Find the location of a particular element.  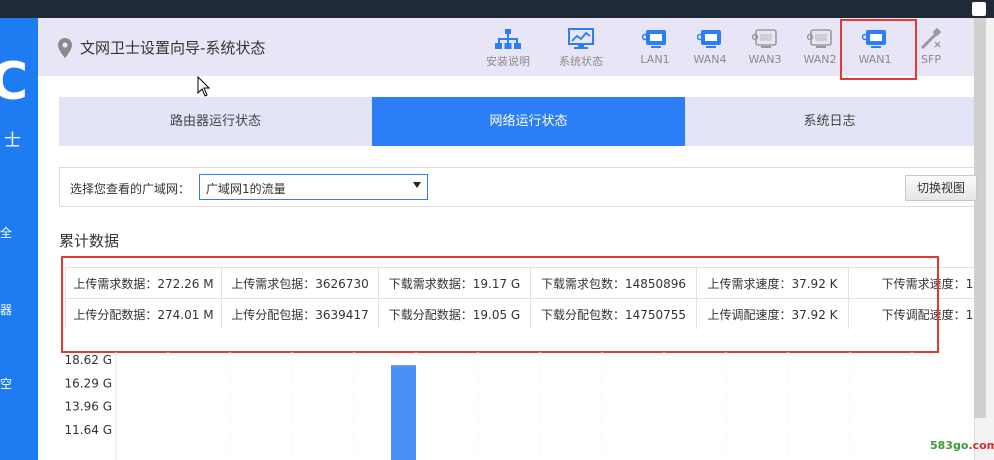

left-sidebar: C 士 全 器 空 is located at coordinates (19, 239).